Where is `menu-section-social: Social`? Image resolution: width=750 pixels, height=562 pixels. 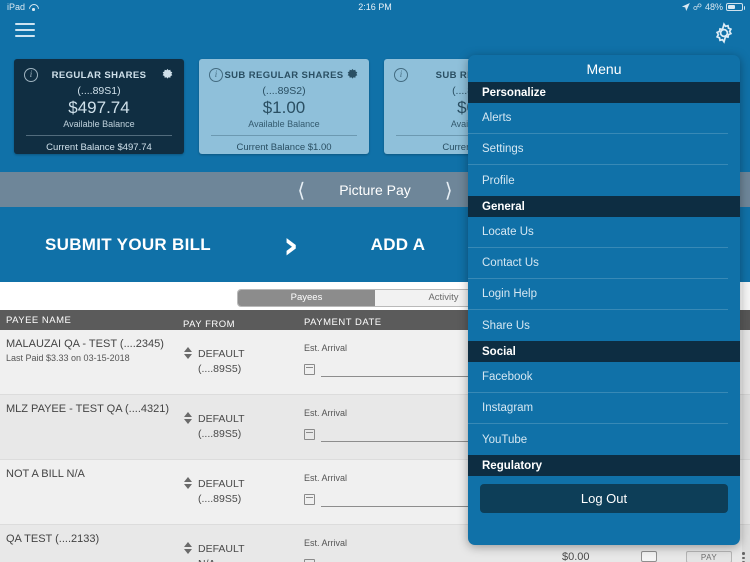 menu-section-social: Social is located at coordinates (604, 351).